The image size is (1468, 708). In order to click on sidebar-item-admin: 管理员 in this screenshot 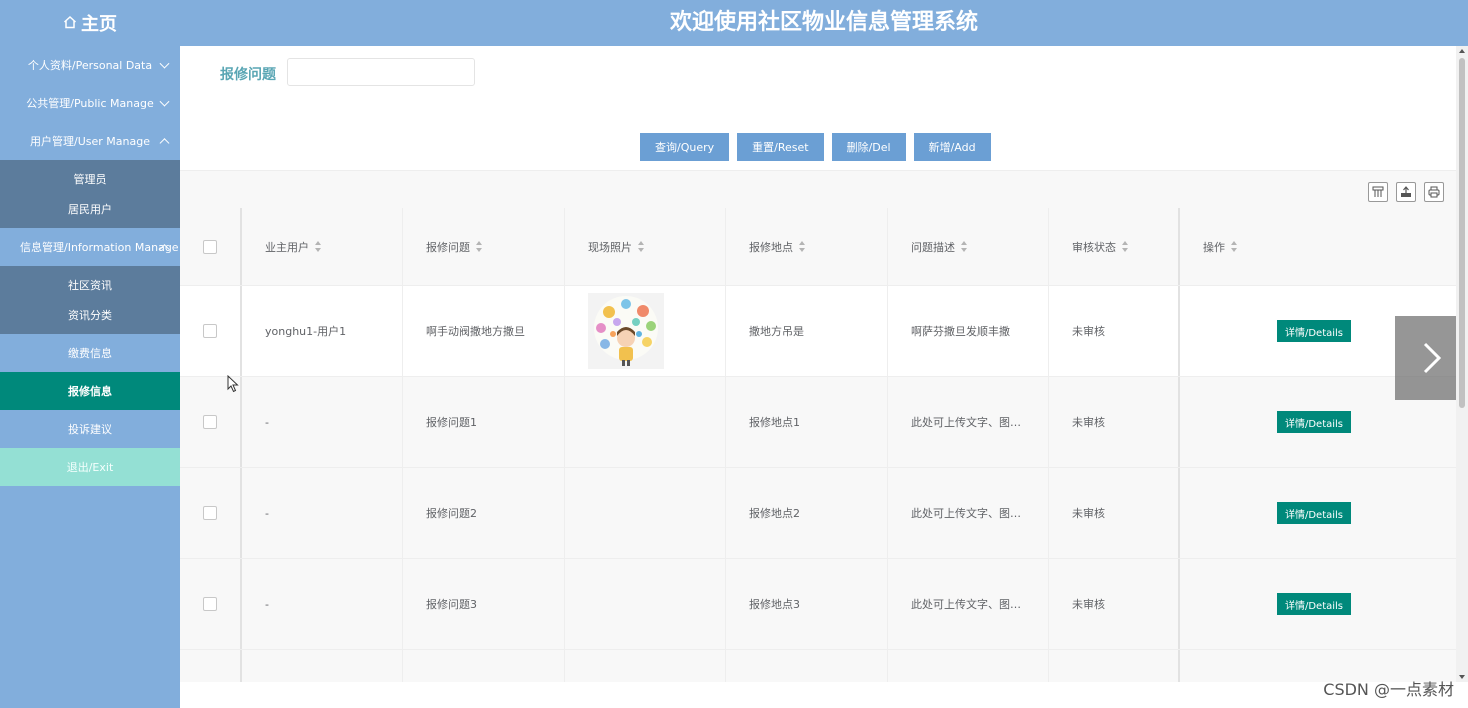, I will do `click(90, 179)`.